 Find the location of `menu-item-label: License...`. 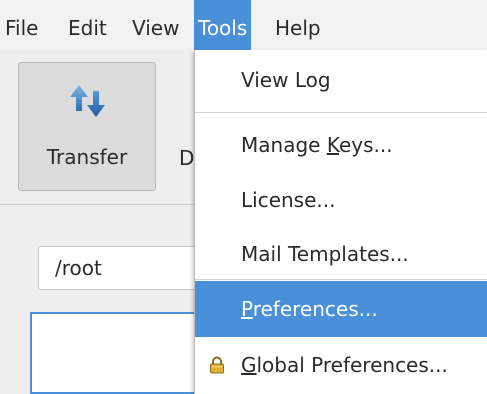

menu-item-label: License... is located at coordinates (288, 200).